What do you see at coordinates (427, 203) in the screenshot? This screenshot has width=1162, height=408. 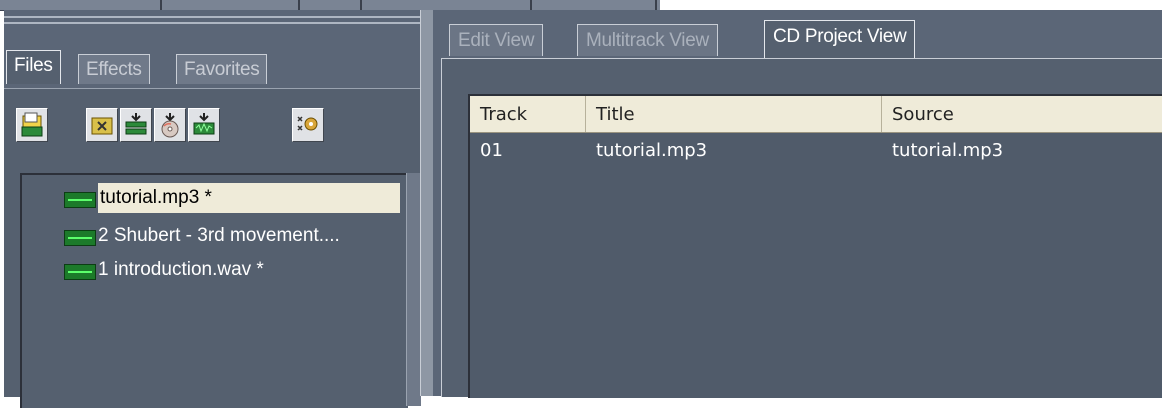 I see `panel-splitter` at bounding box center [427, 203].